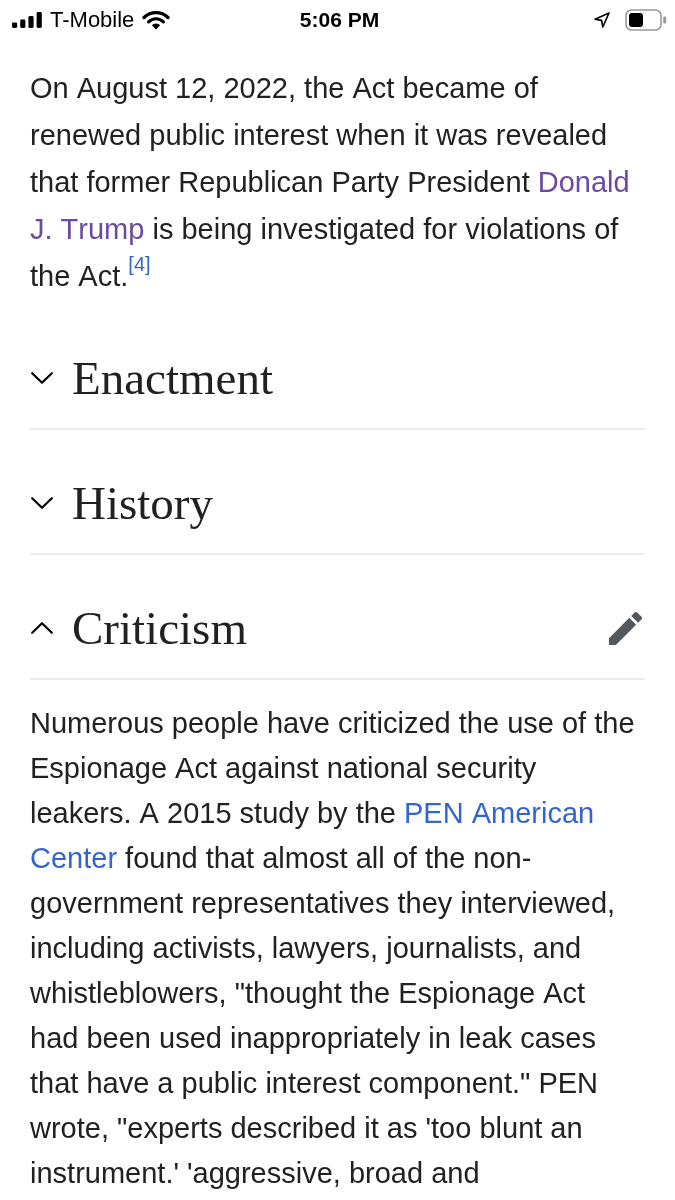  I want to click on section-heading: Criticism, so click(159, 628).